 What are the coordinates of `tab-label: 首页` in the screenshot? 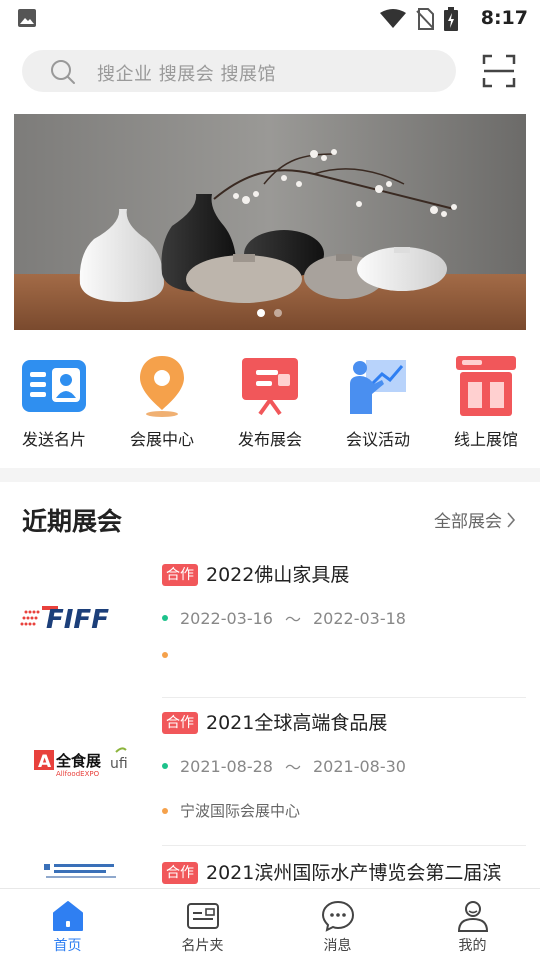 It's located at (67, 946).